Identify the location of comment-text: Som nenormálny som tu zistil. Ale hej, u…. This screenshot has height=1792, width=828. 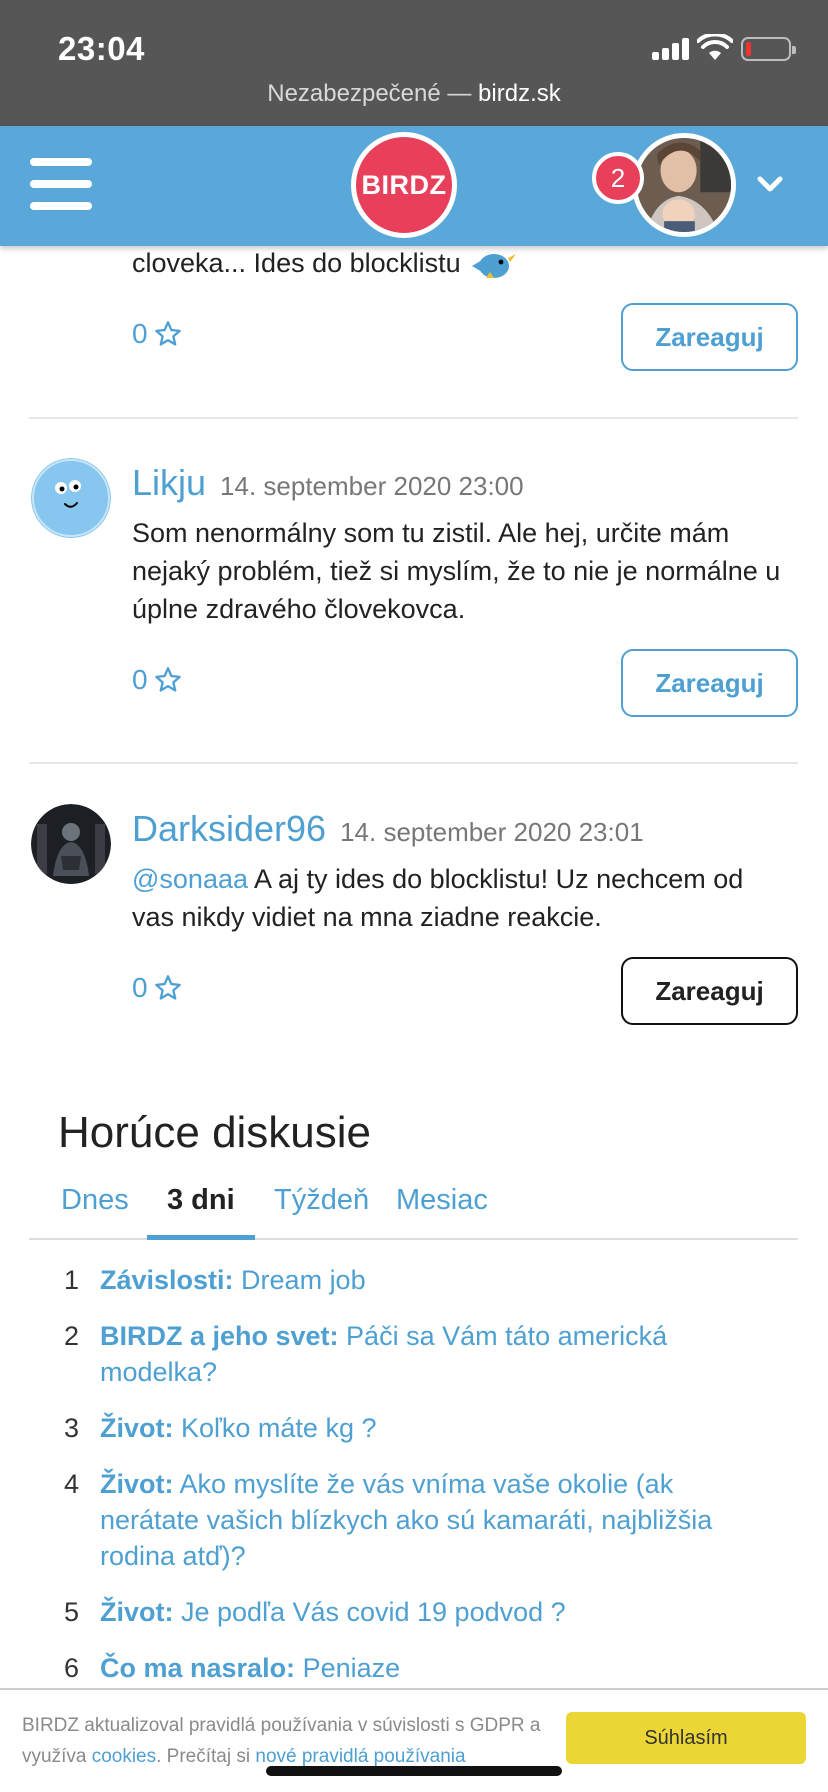
(456, 571).